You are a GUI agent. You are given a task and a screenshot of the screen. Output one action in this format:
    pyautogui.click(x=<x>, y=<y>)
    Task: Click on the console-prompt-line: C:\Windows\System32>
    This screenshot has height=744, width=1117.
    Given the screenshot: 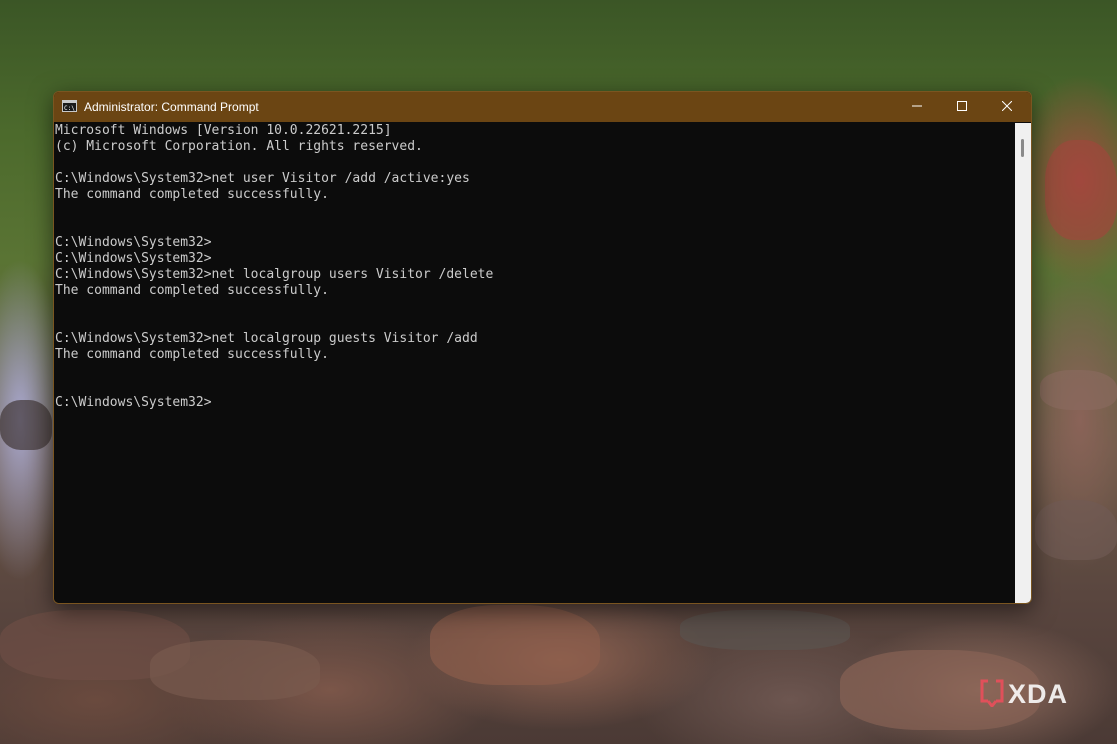 What is the action you would take?
    pyautogui.click(x=133, y=402)
    